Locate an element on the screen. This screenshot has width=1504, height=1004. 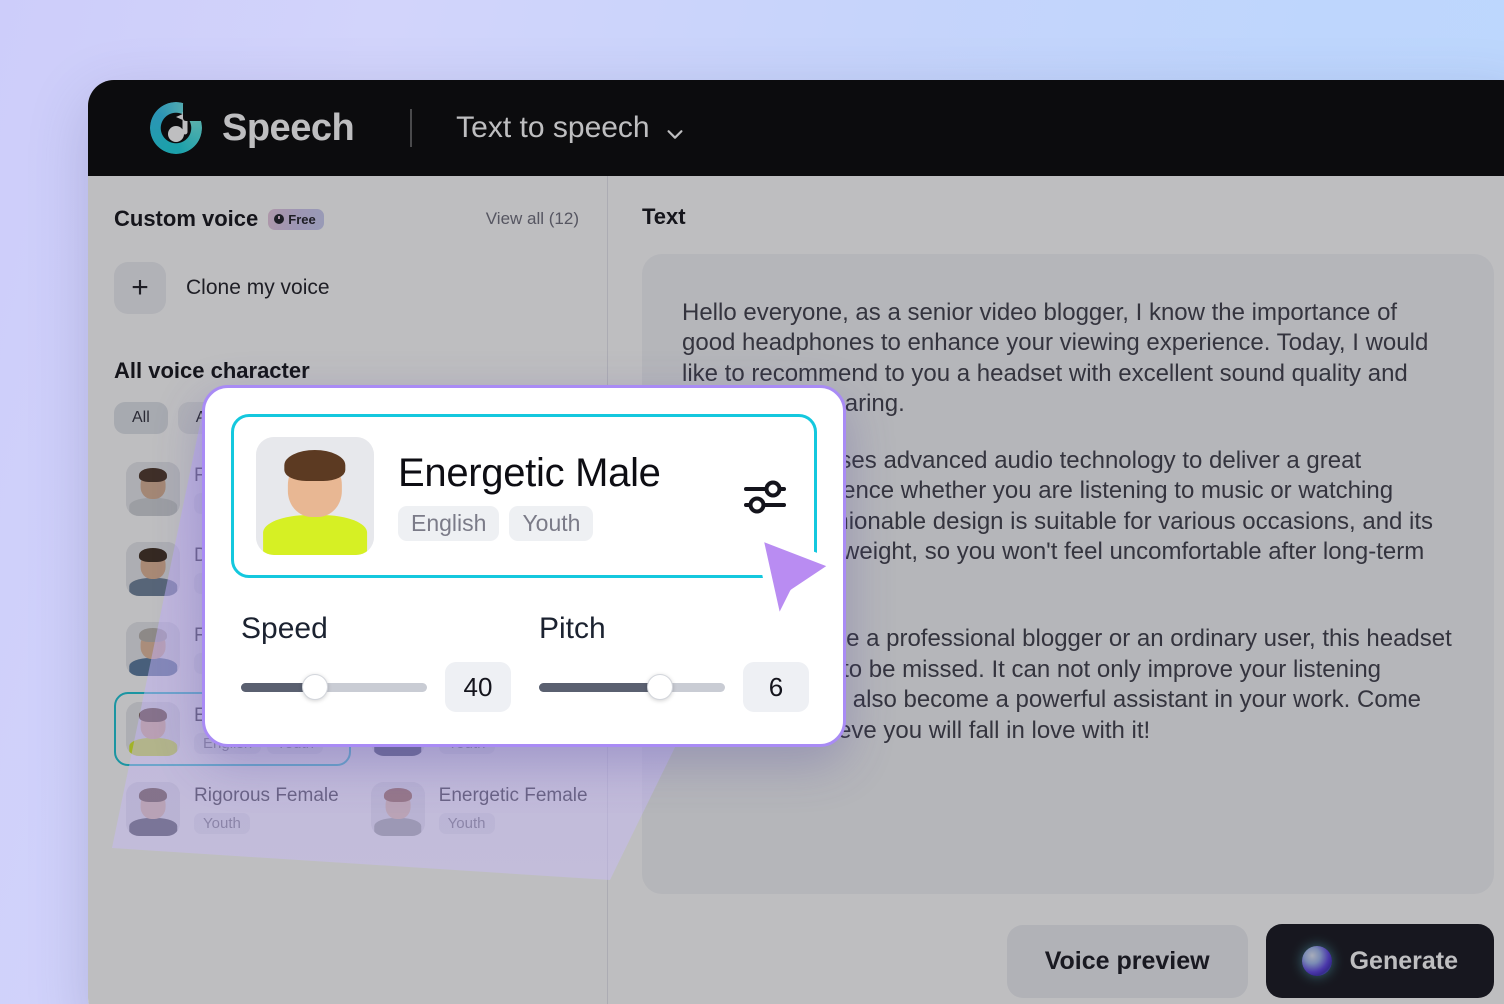
speed-value: 40 is located at coordinates (478, 687).